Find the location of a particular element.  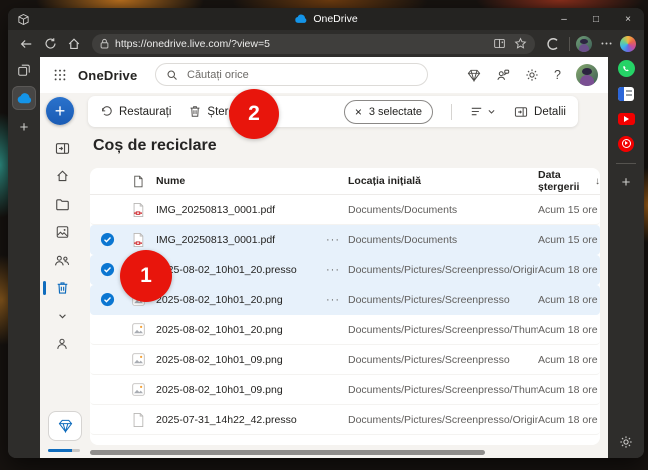

details-button: Detalii is located at coordinates (540, 112).